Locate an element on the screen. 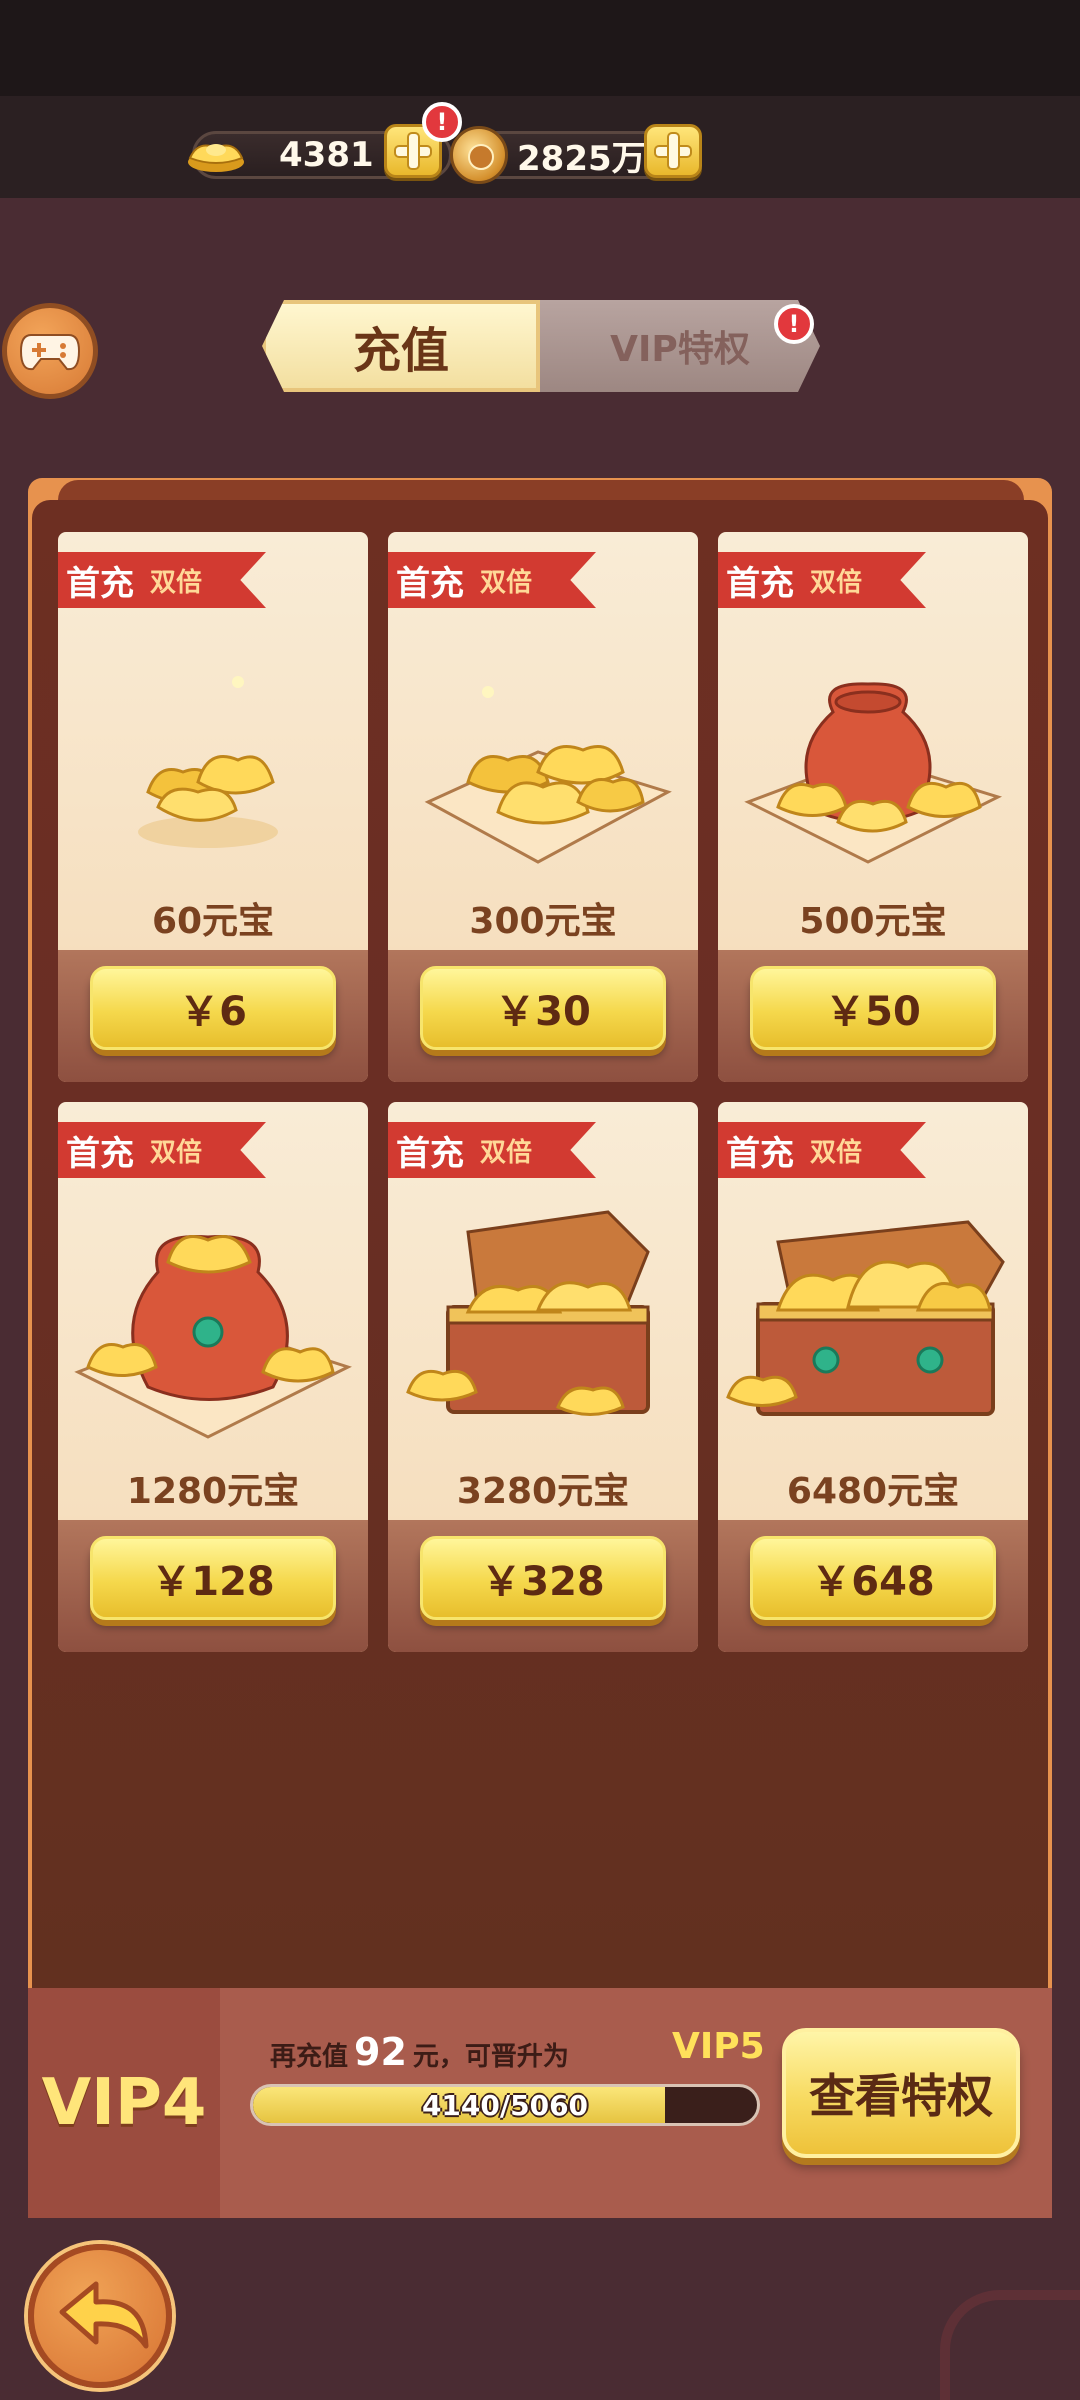 The height and width of the screenshot is (2400, 1080). vip-upgrade-hint: 再充值 92 元，可晋升为 is located at coordinates (419, 2052).